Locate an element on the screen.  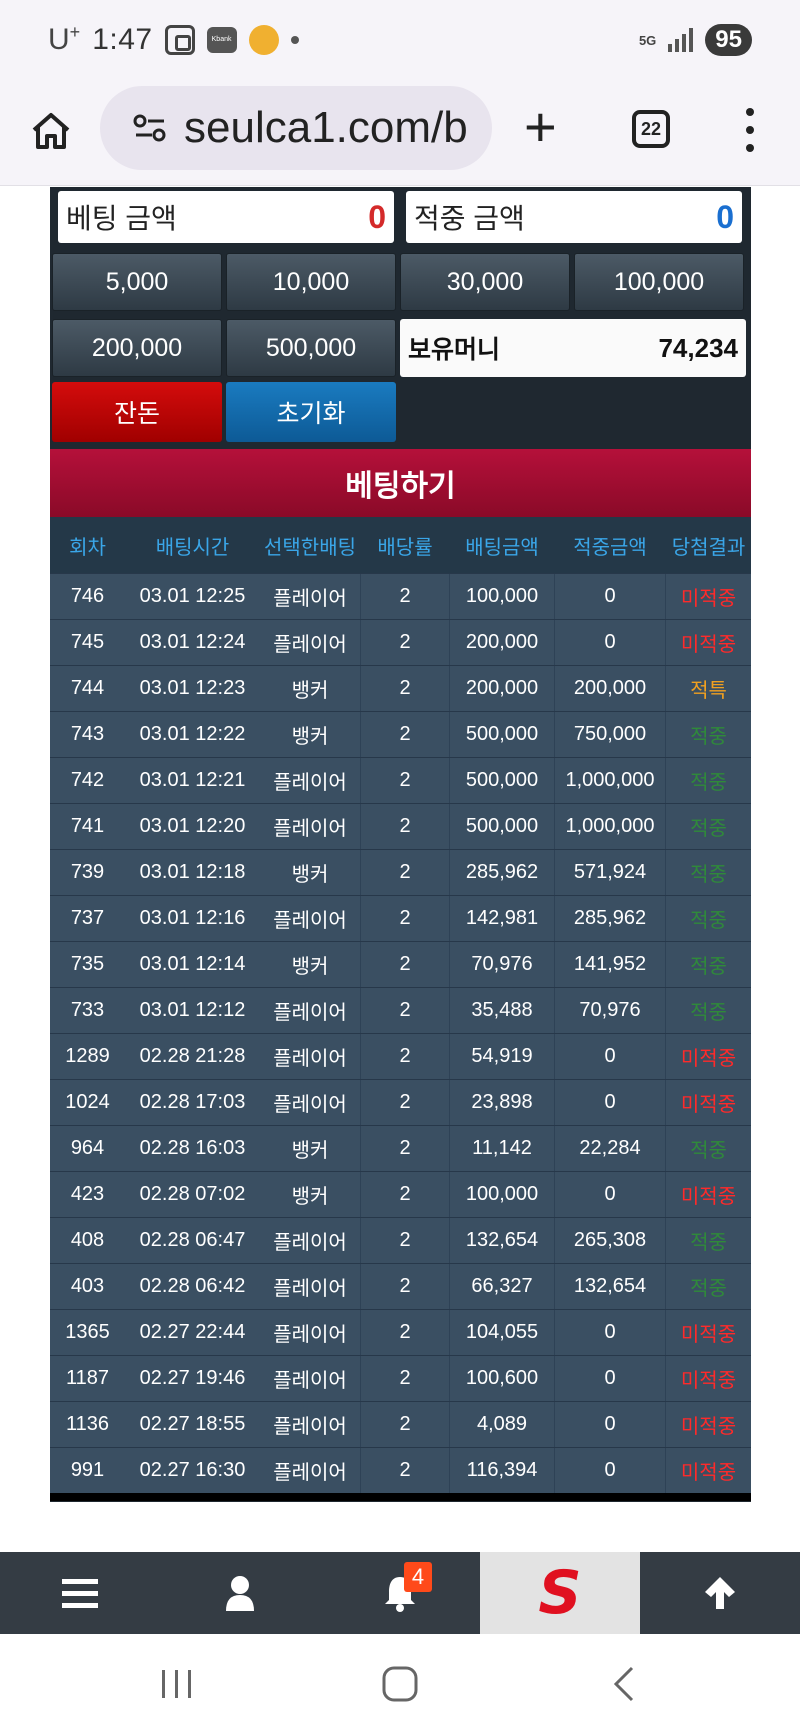
menu-button is located at coordinates (80, 1593).